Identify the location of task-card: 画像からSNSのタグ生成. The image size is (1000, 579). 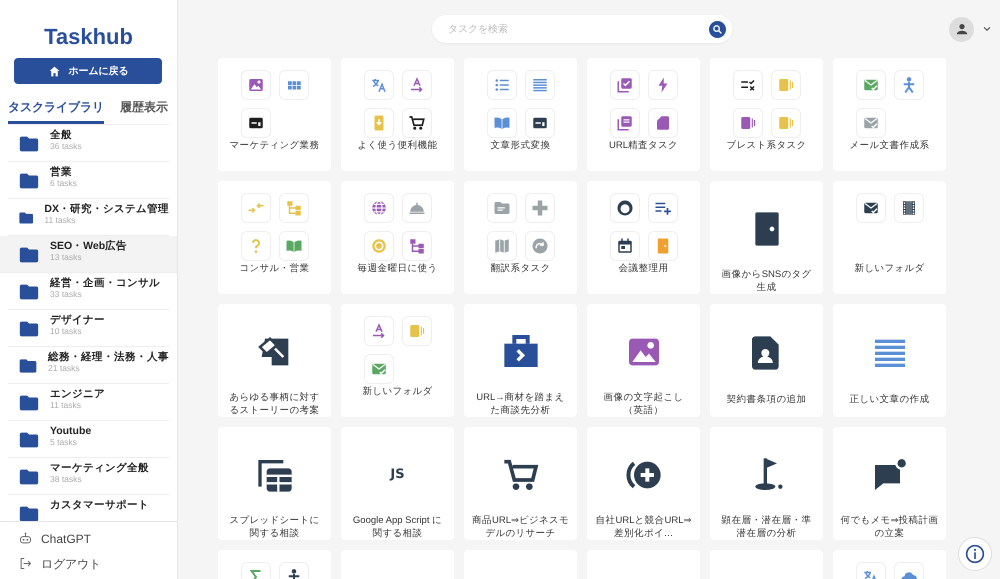
(766, 237).